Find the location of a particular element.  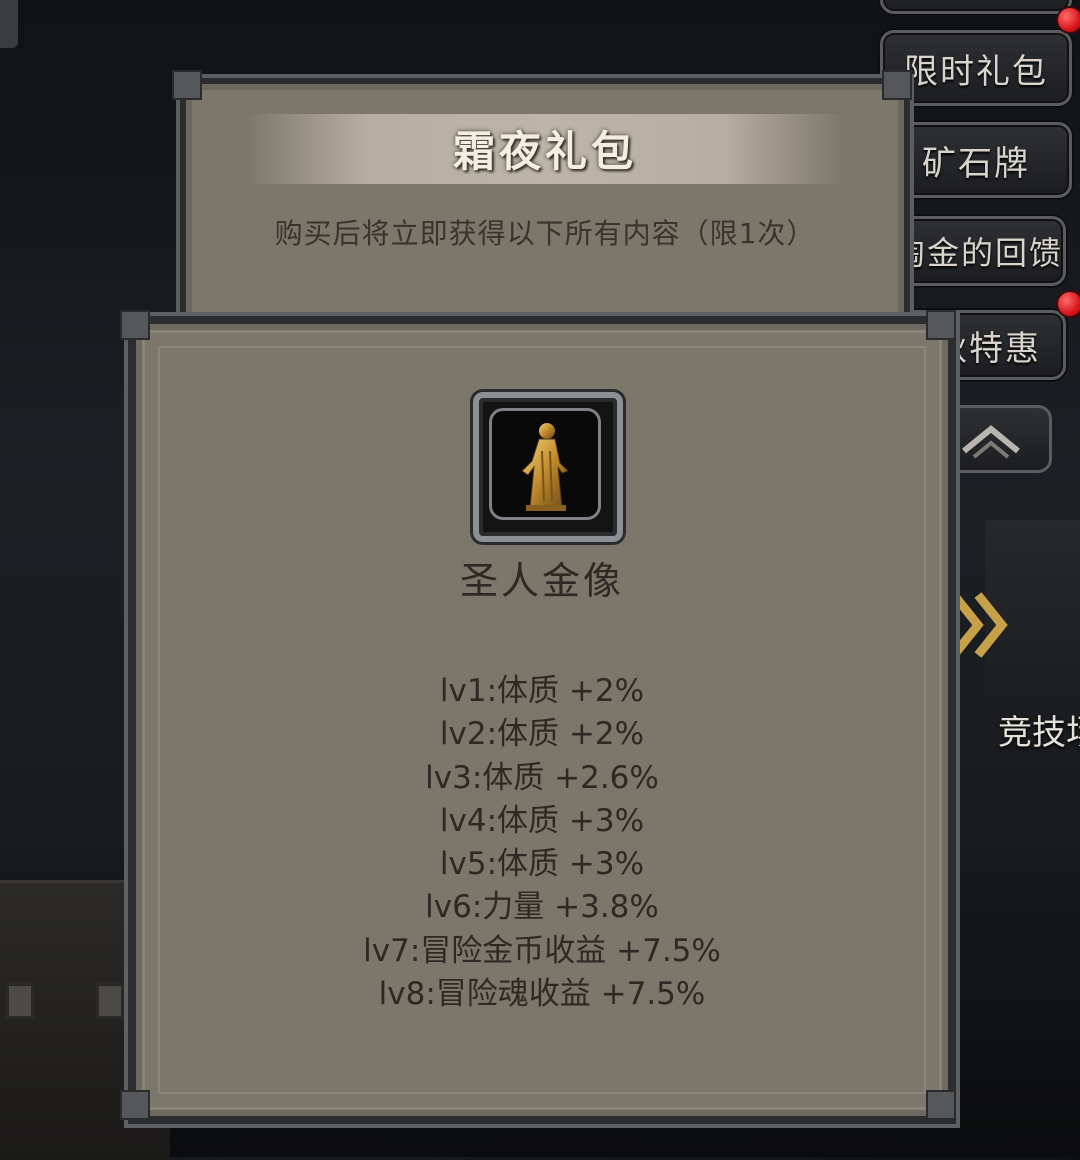

item-icon-frame is located at coordinates (548, 467).